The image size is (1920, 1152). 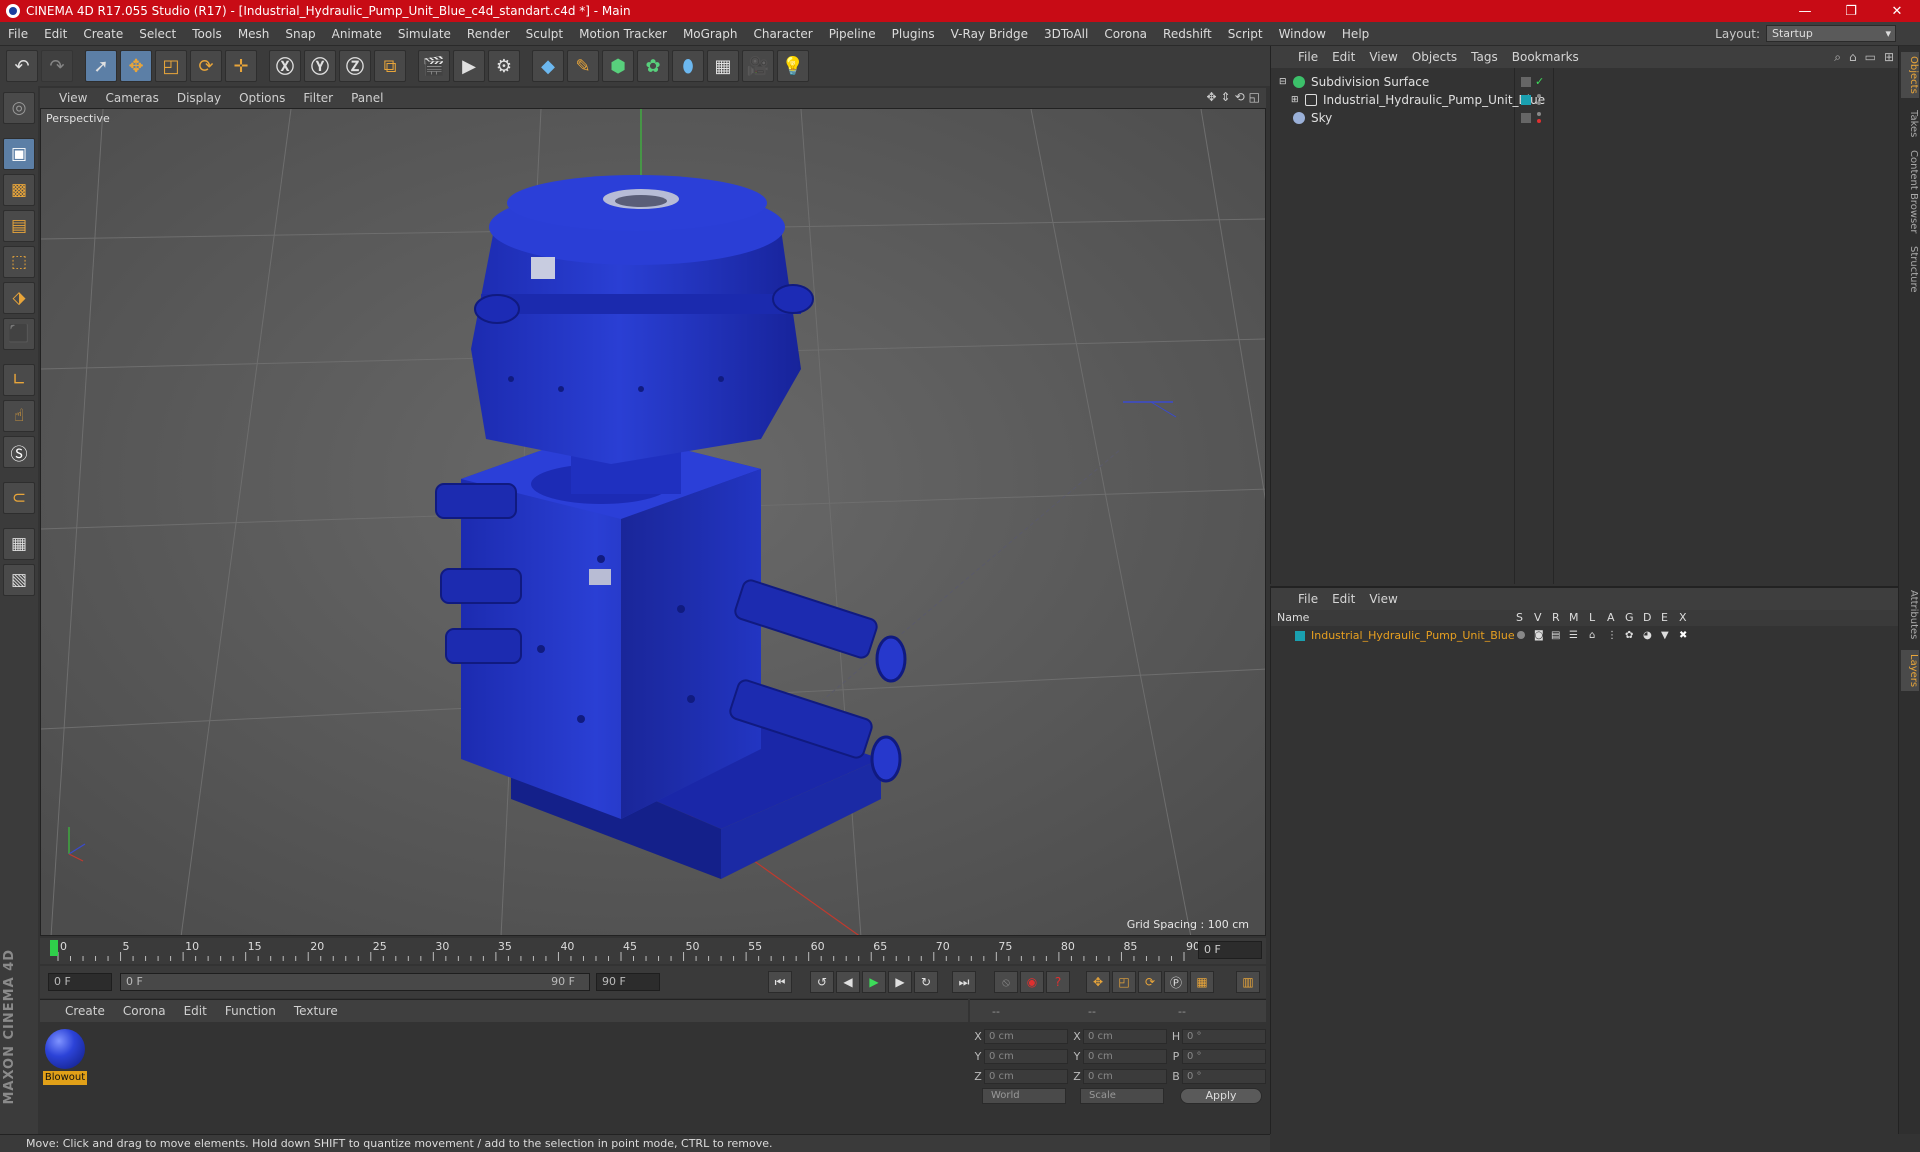 What do you see at coordinates (54, 948) in the screenshot?
I see `timeline-playhead` at bounding box center [54, 948].